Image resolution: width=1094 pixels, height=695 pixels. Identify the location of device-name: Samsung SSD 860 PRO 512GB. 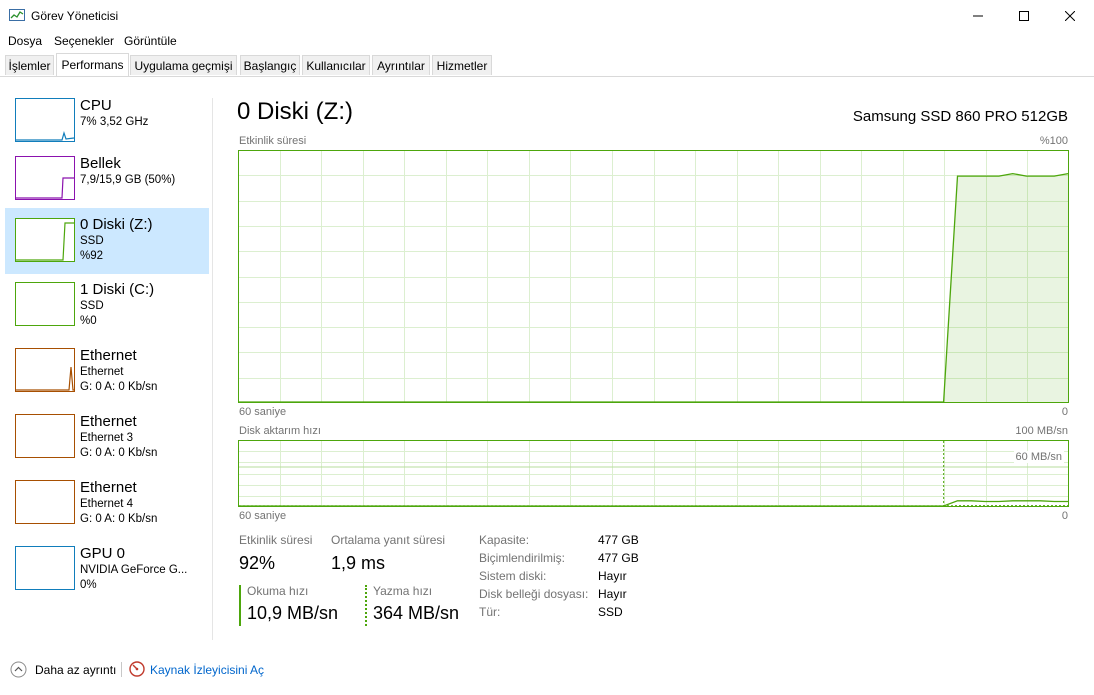
(960, 116).